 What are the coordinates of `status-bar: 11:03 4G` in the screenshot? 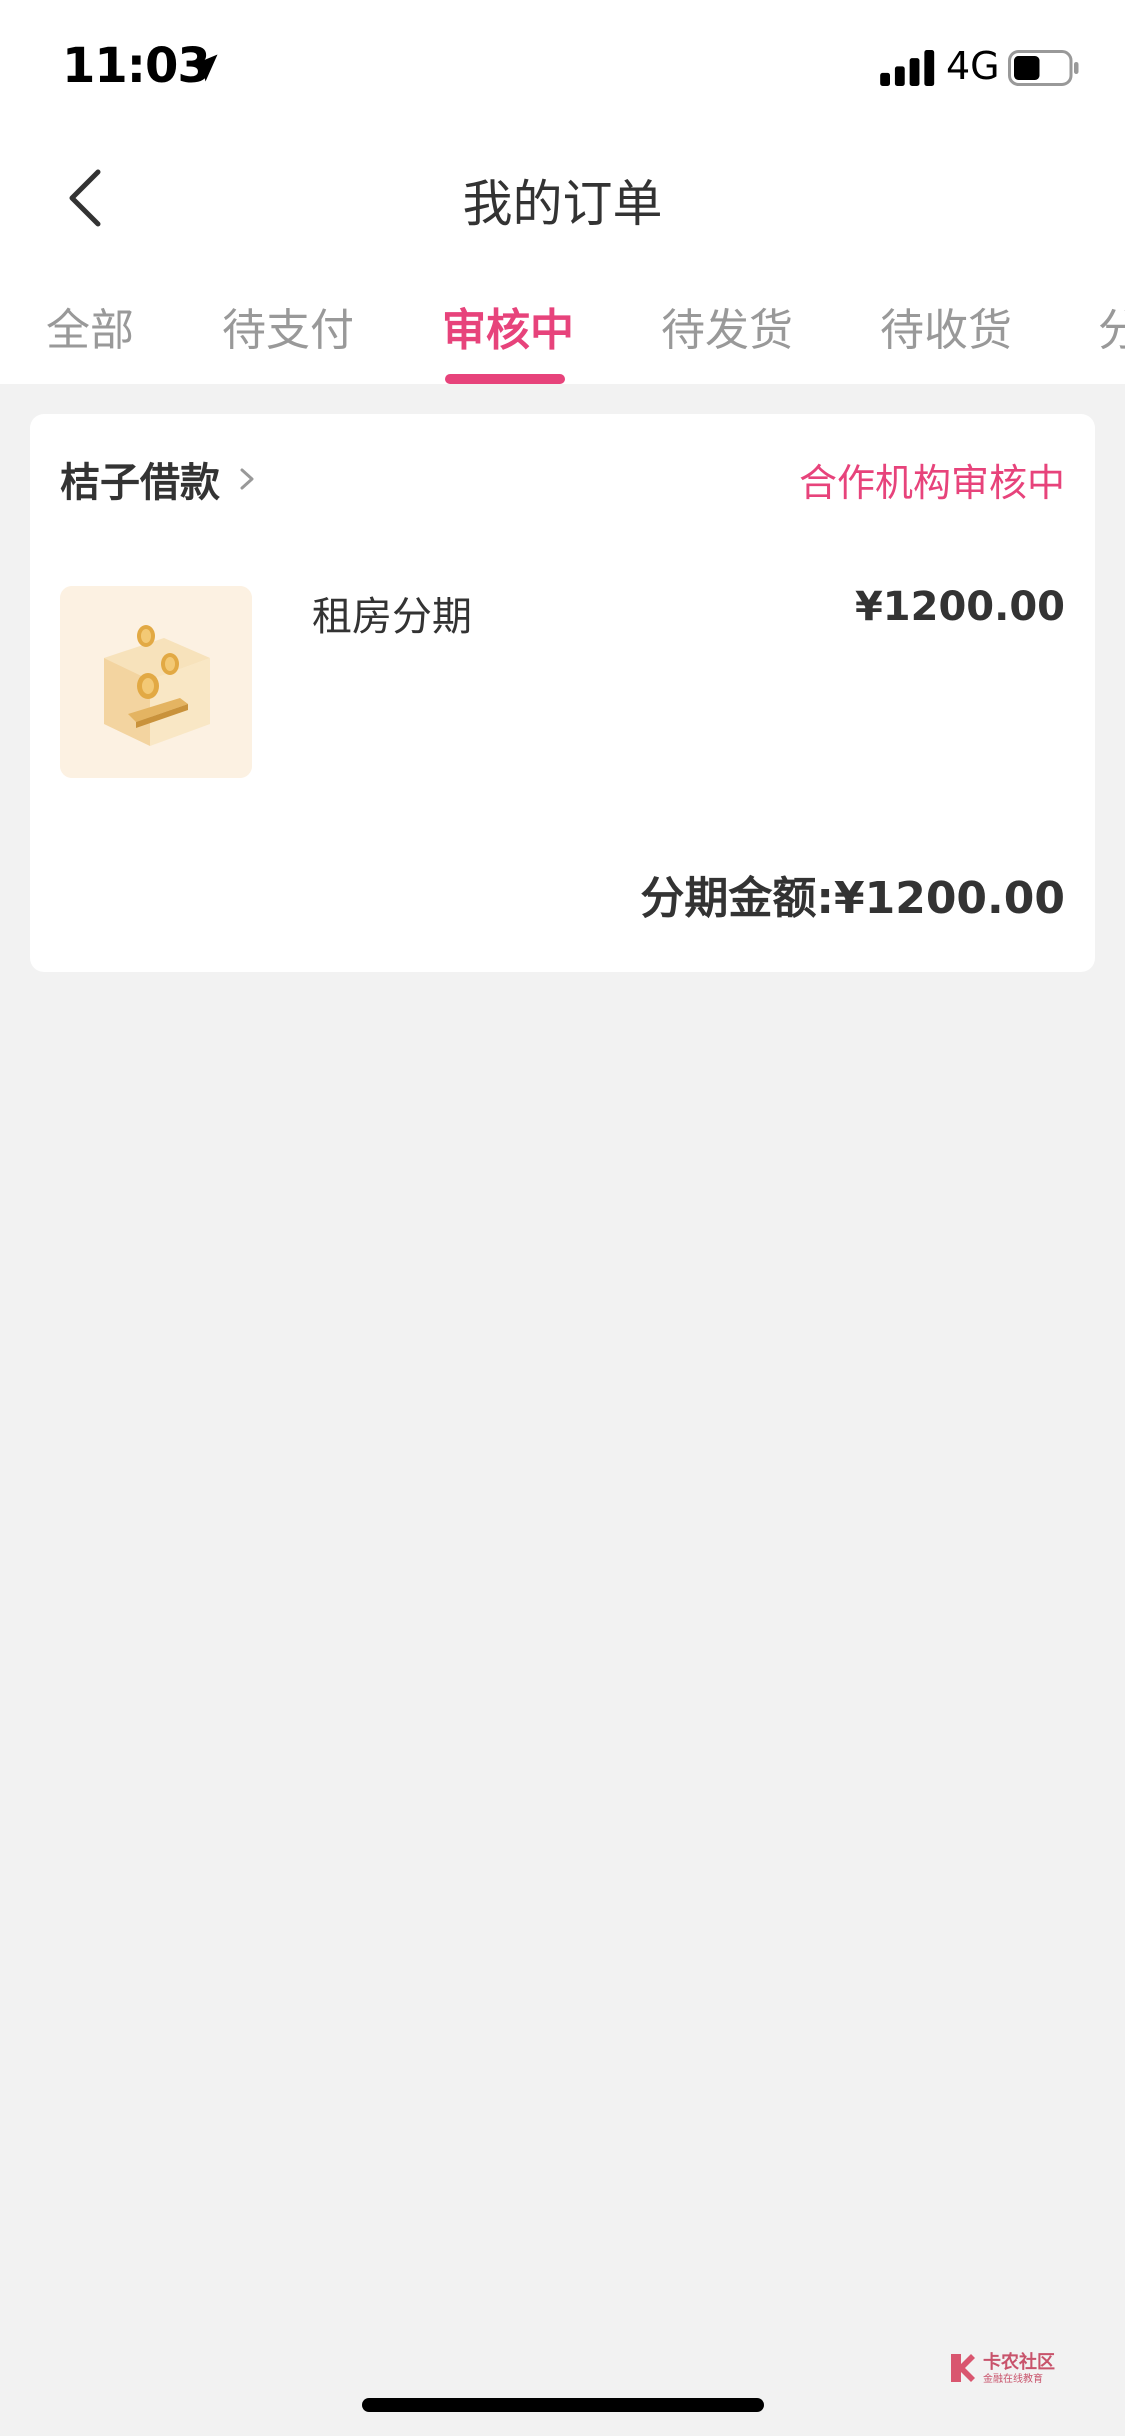 It's located at (562, 66).